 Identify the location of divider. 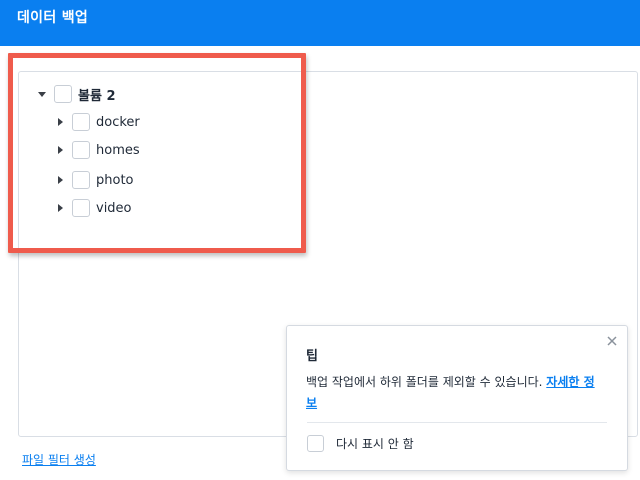
(457, 422).